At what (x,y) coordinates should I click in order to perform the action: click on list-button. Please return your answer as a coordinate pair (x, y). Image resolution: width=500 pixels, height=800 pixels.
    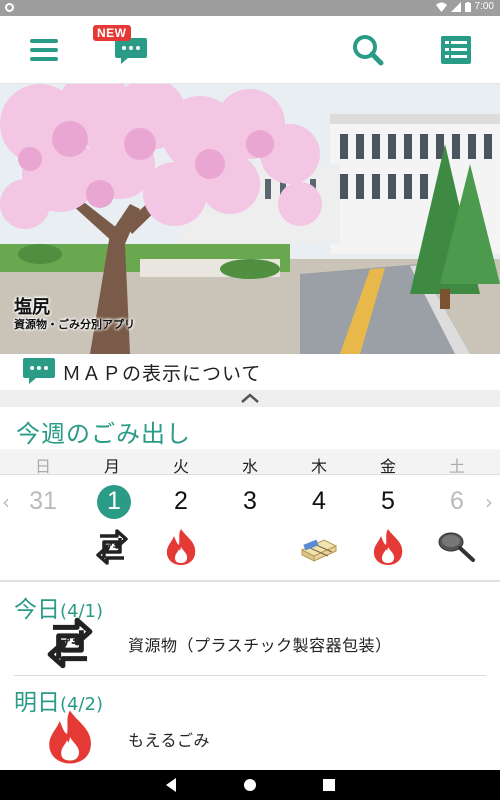
    Looking at the image, I should click on (456, 50).